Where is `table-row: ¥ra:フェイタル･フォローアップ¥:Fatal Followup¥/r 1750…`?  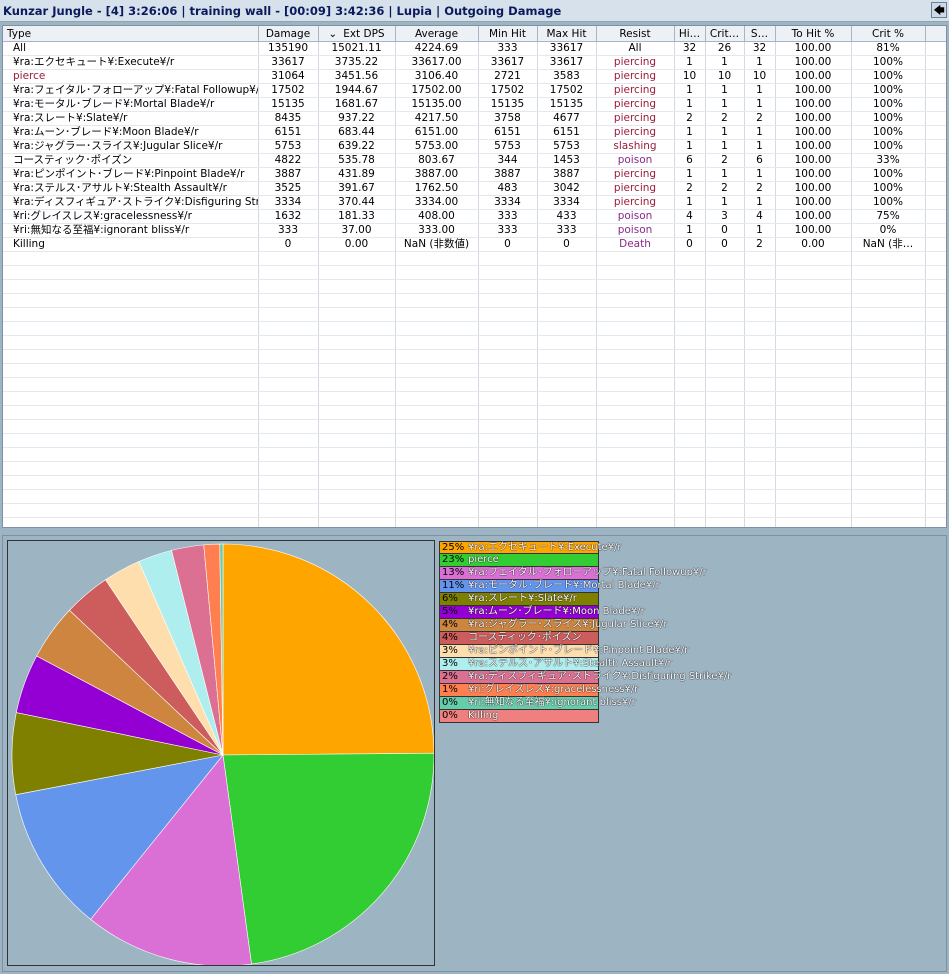 table-row: ¥ra:フェイタル･フォローアップ¥:Fatal Followup¥/r 1750… is located at coordinates (474, 90).